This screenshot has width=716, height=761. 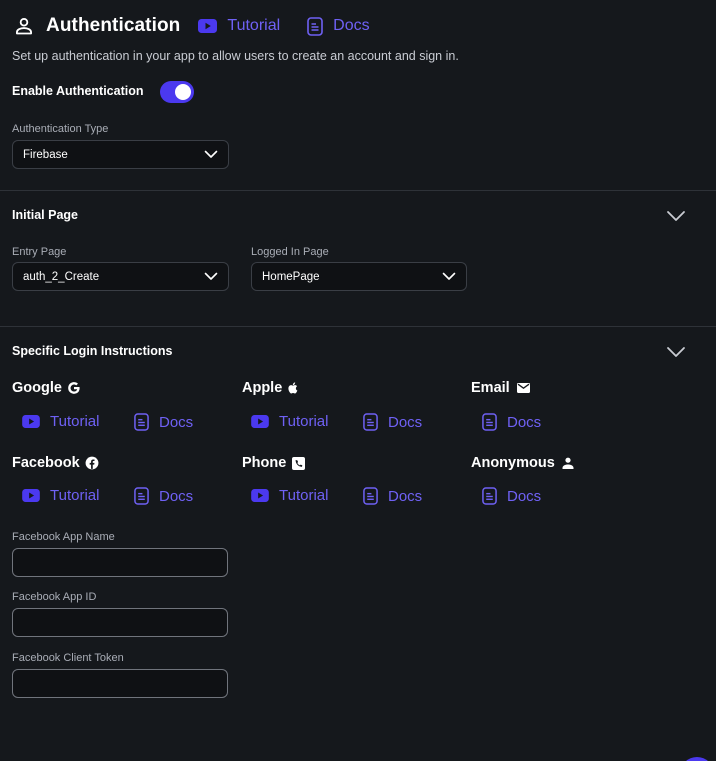 What do you see at coordinates (490, 388) in the screenshot?
I see `provider-email-label: Email` at bounding box center [490, 388].